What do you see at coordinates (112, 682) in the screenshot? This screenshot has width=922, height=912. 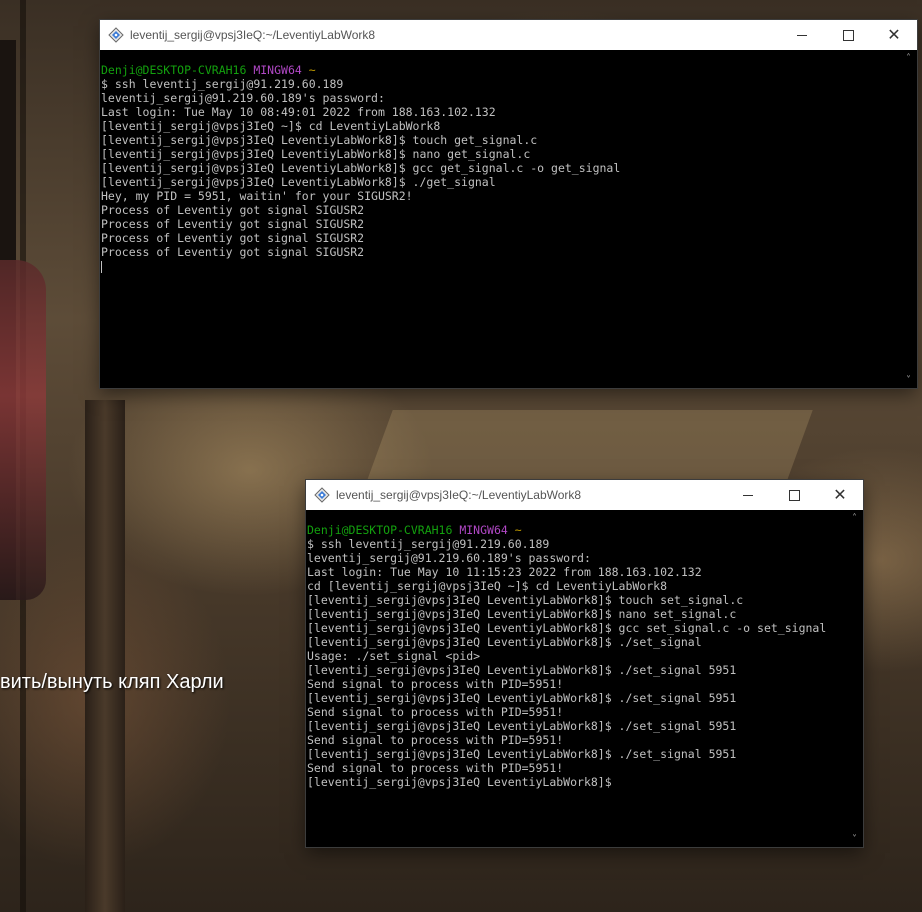 I see `game-overlay-text: вить/вынуть кляп Харли` at bounding box center [112, 682].